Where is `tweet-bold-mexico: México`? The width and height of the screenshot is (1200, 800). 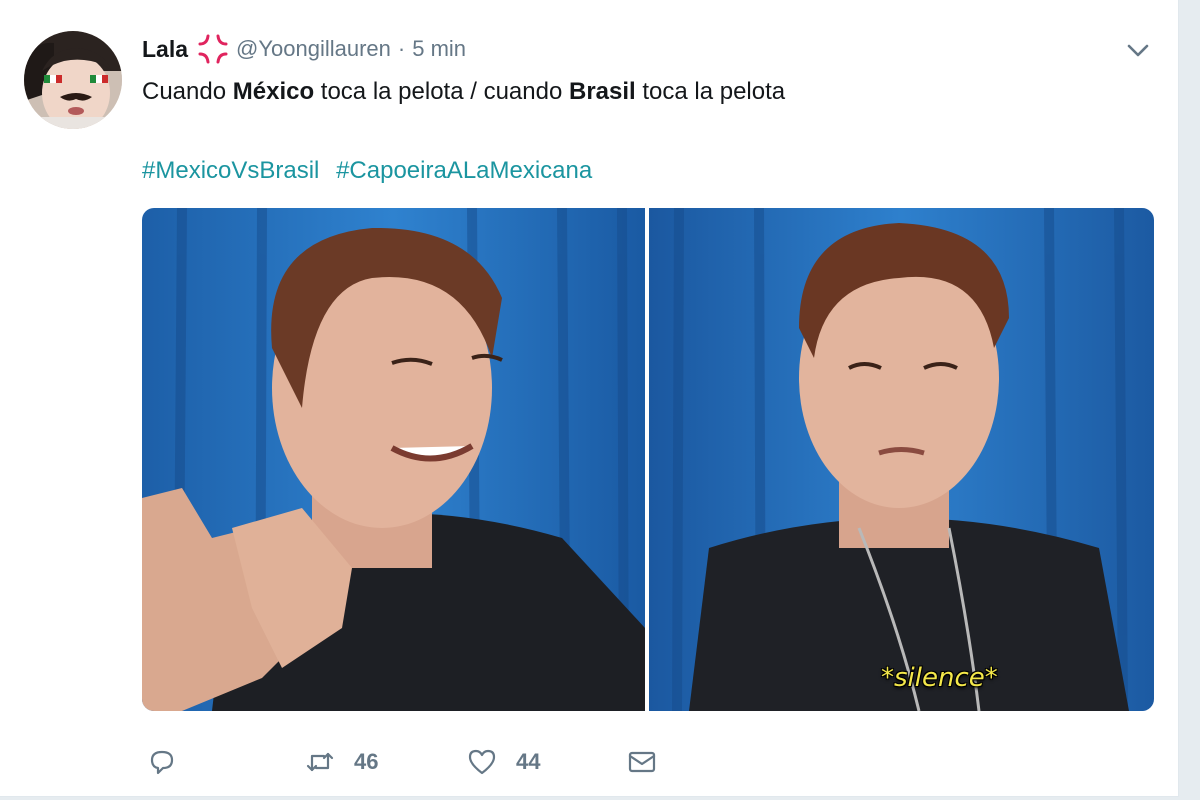
tweet-bold-mexico: México is located at coordinates (273, 91).